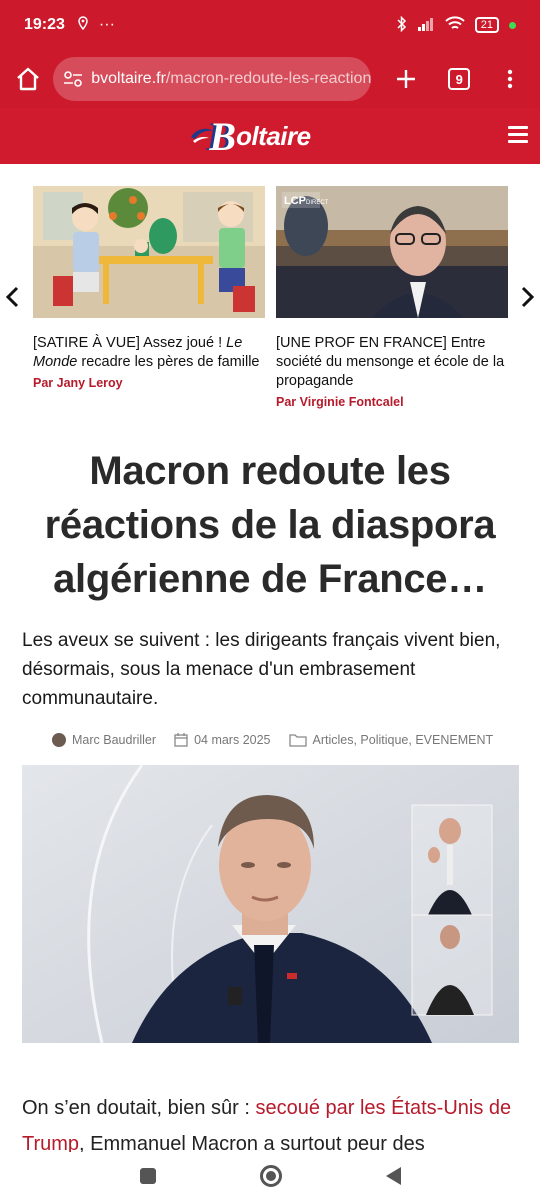 Image resolution: width=540 pixels, height=1200 pixels. Describe the element at coordinates (393, 1176) in the screenshot. I see `back-button` at that location.